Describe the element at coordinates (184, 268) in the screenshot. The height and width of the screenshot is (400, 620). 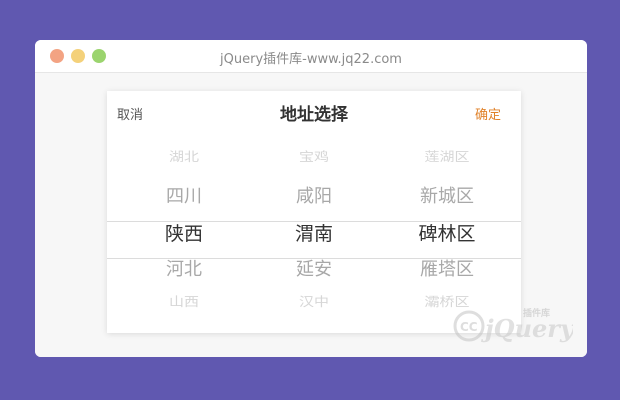
I see `province-option: 河北` at that location.